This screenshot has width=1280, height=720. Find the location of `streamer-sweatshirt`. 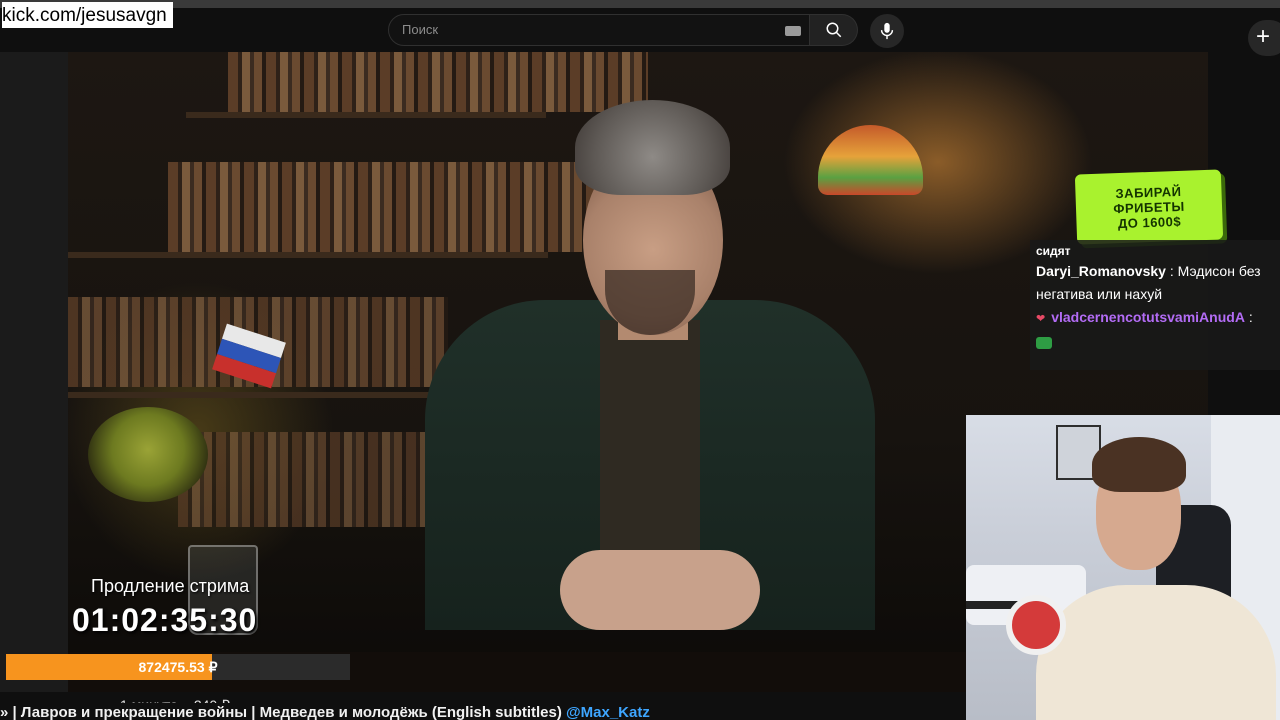

streamer-sweatshirt is located at coordinates (1156, 652).